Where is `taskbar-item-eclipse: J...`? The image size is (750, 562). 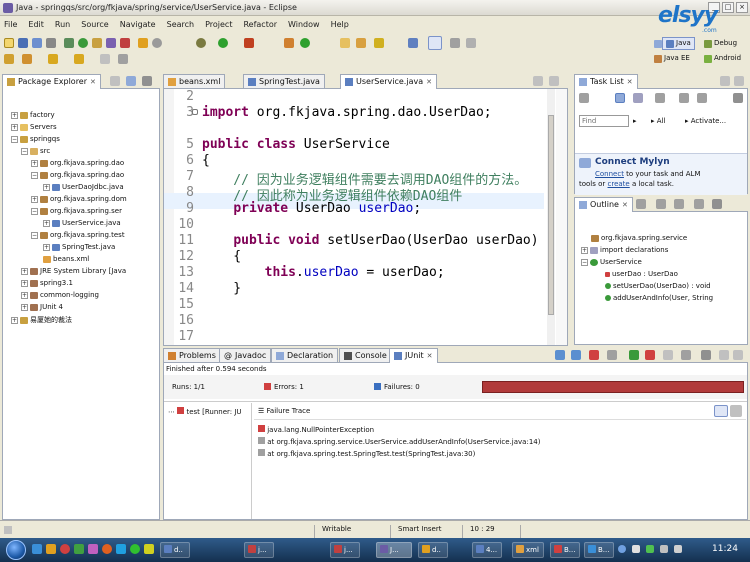
taskbar-item-eclipse: J... is located at coordinates (394, 550).